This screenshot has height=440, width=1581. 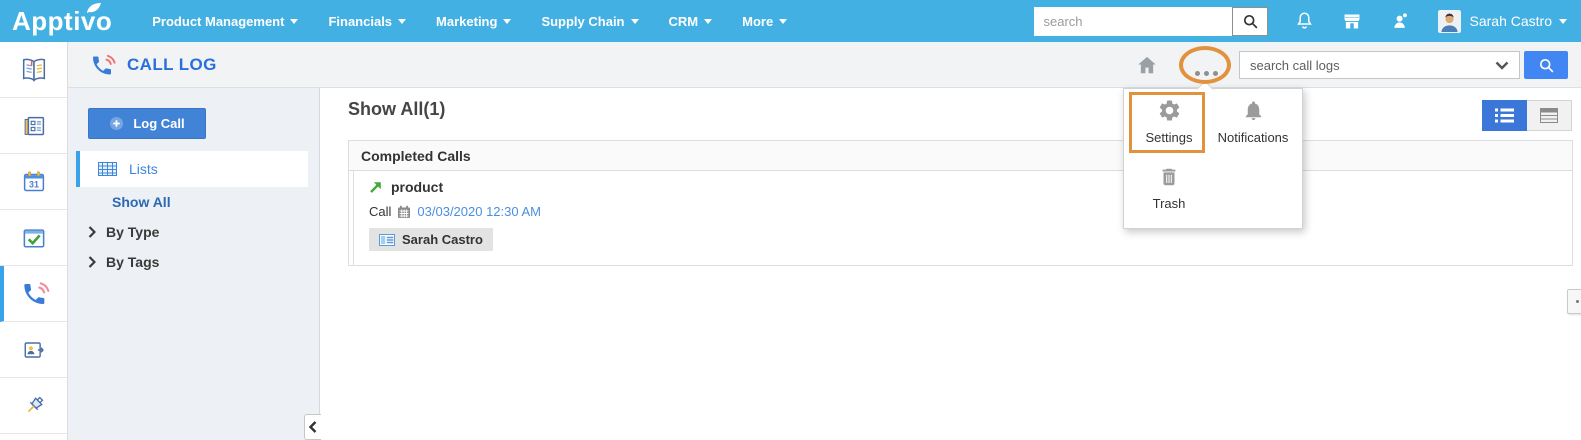 I want to click on nav-financials: Financials, so click(x=367, y=21).